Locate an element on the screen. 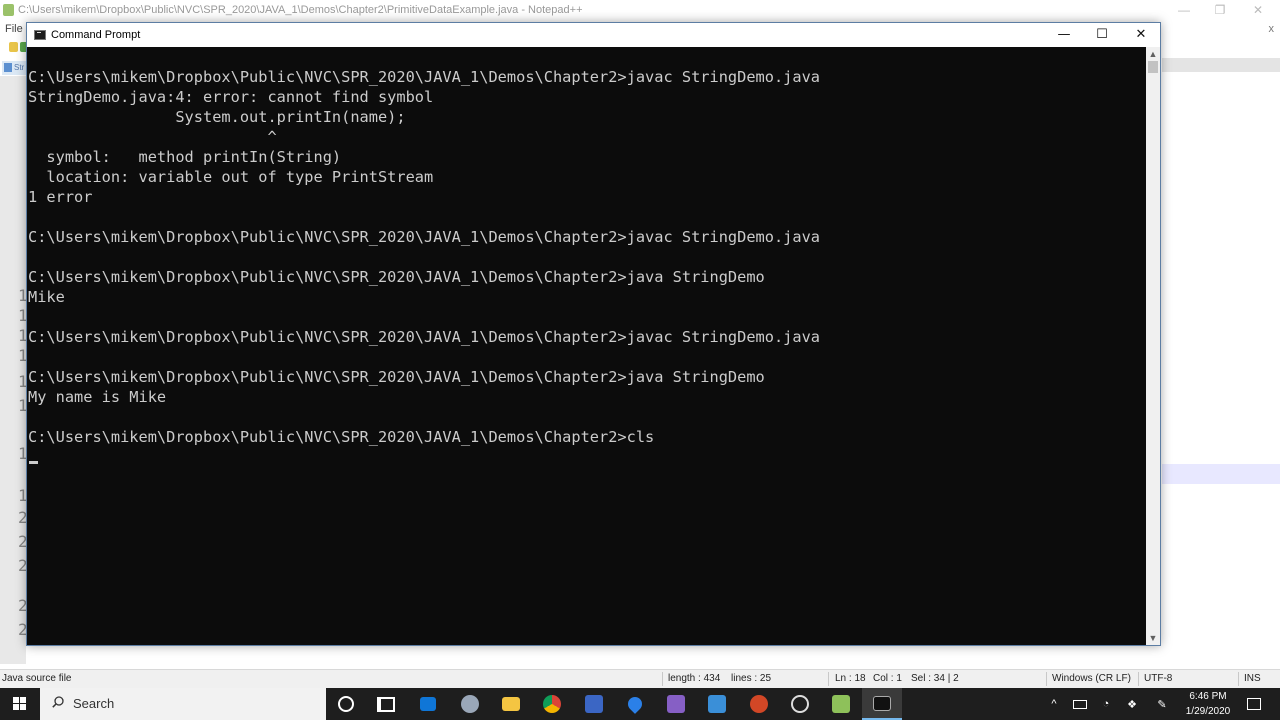 This screenshot has width=1280, height=720. pen-tray-button: ✎ is located at coordinates (1162, 704).